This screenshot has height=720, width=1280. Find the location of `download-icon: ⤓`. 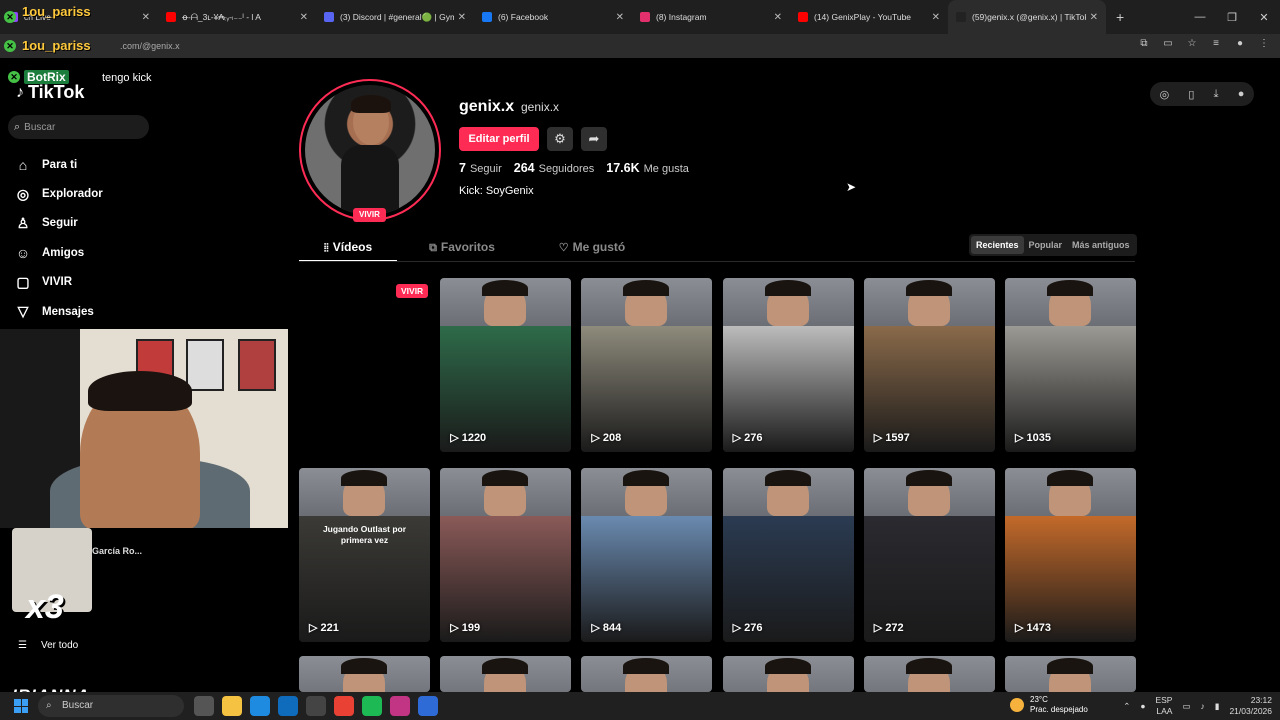

download-icon: ⤓ is located at coordinates (1216, 94).